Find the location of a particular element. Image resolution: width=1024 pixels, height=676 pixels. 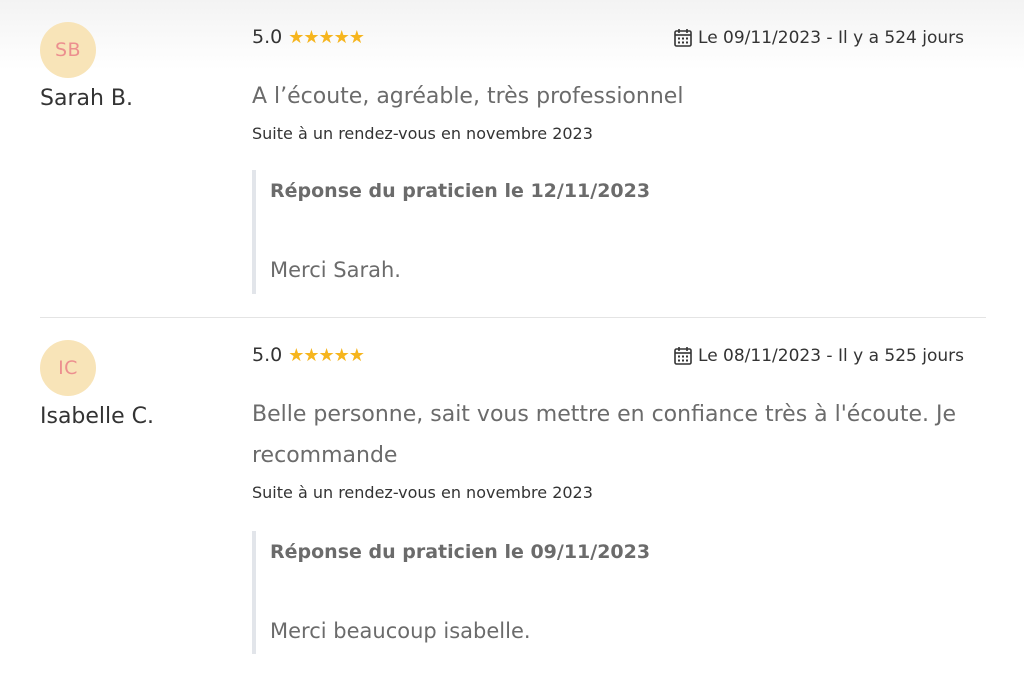

avatar: SB is located at coordinates (68, 50).